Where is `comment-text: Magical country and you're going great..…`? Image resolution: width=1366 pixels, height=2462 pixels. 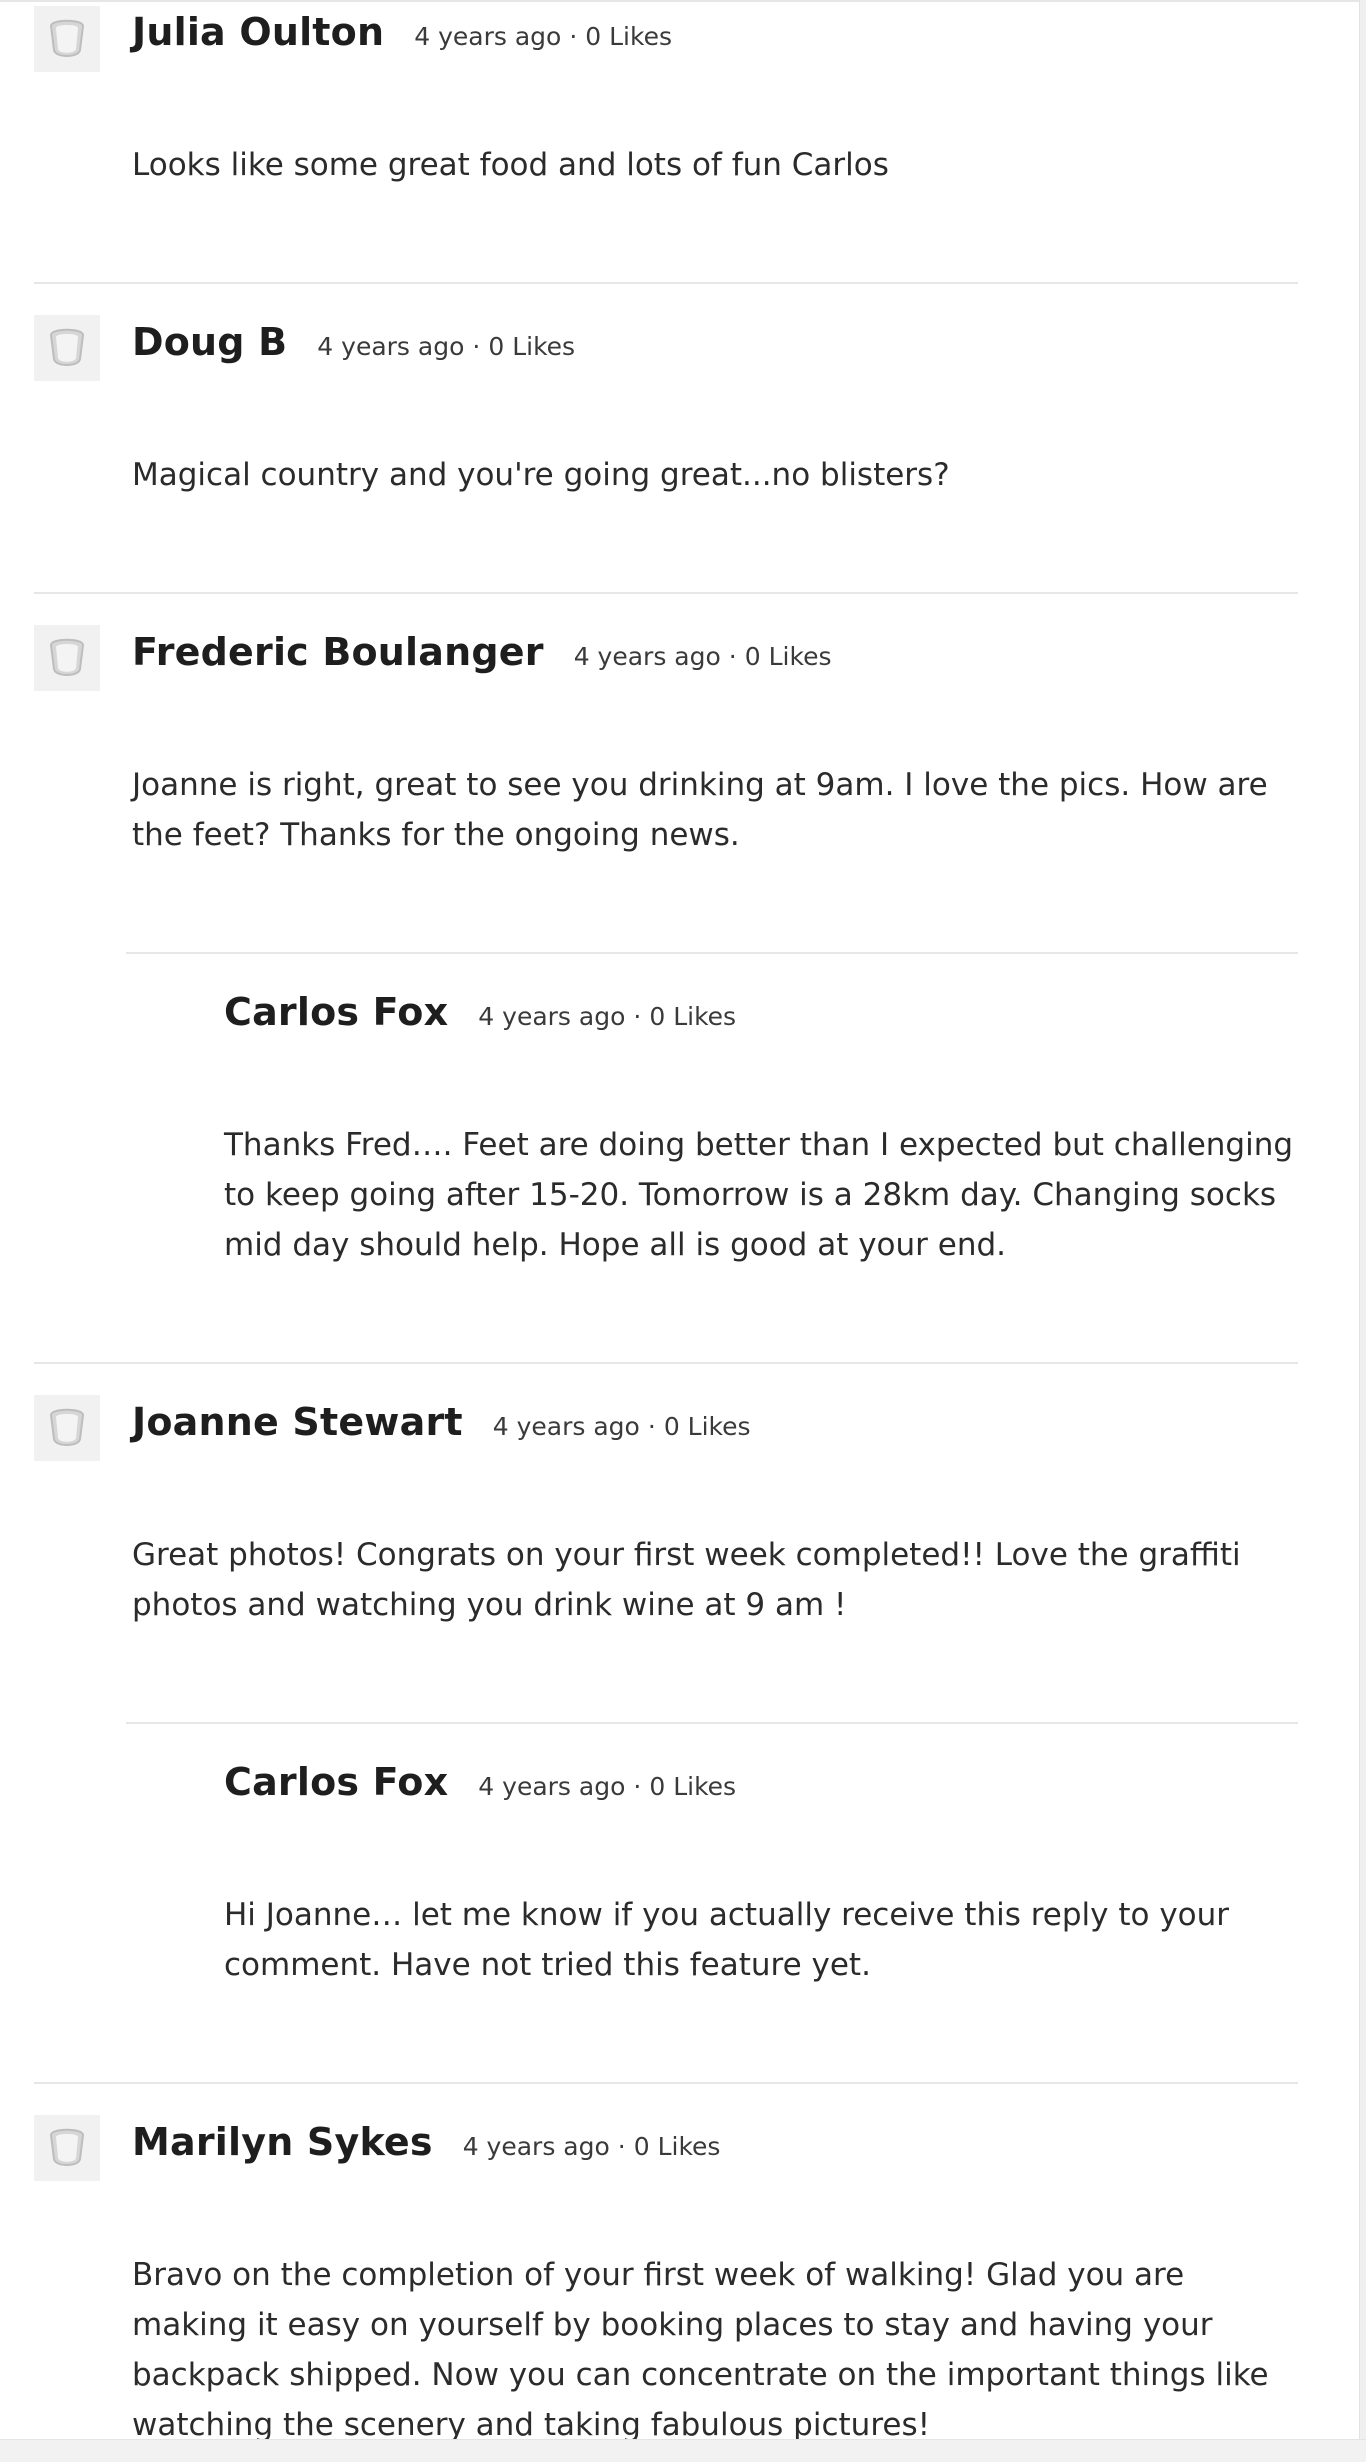 comment-text: Magical country and you're going great..… is located at coordinates (541, 475).